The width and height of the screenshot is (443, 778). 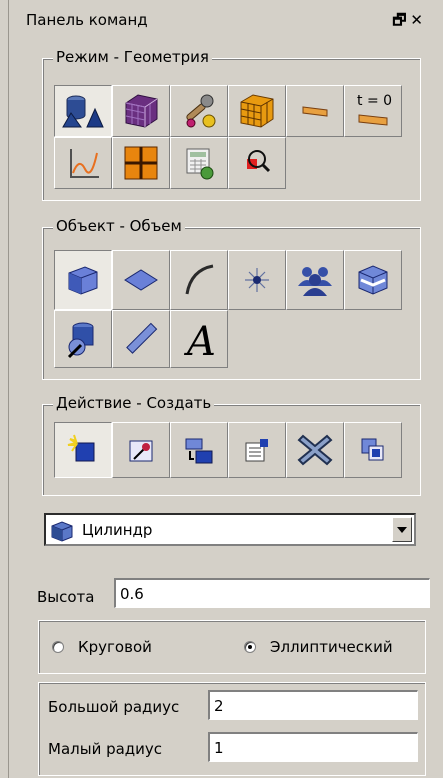 I want to click on delete-icon, so click(x=315, y=450).